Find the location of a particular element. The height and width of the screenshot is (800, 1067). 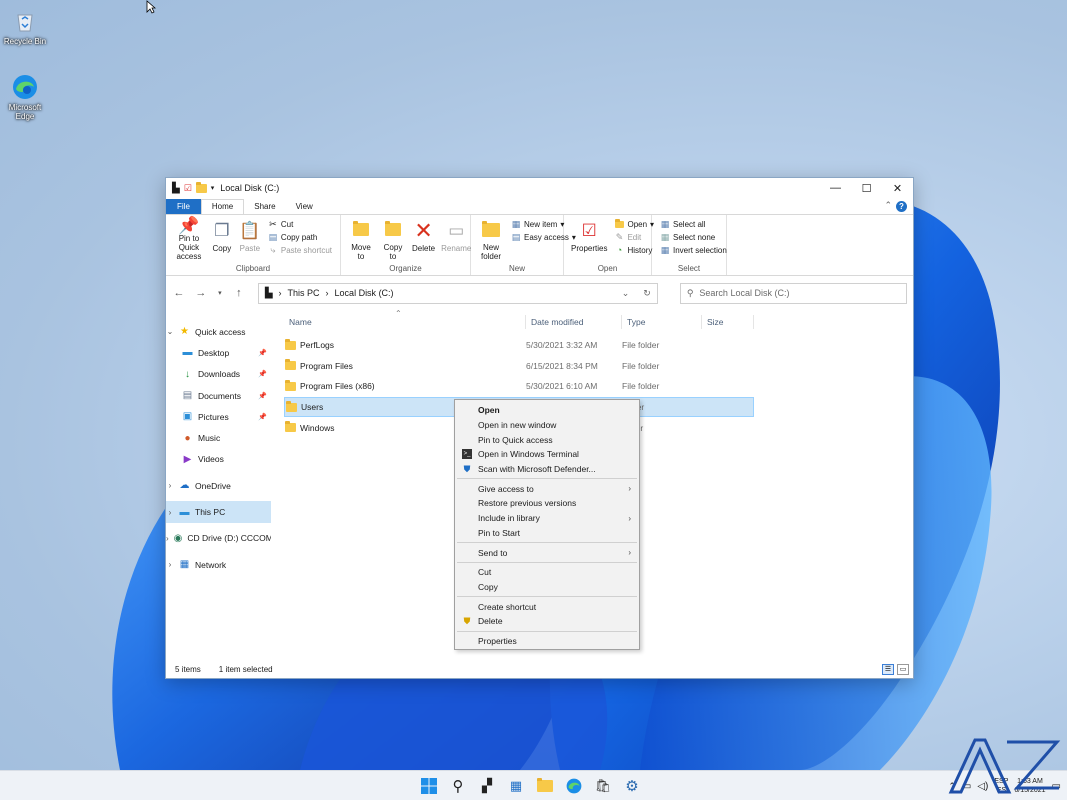

column-header-name: Name is located at coordinates (405, 321).